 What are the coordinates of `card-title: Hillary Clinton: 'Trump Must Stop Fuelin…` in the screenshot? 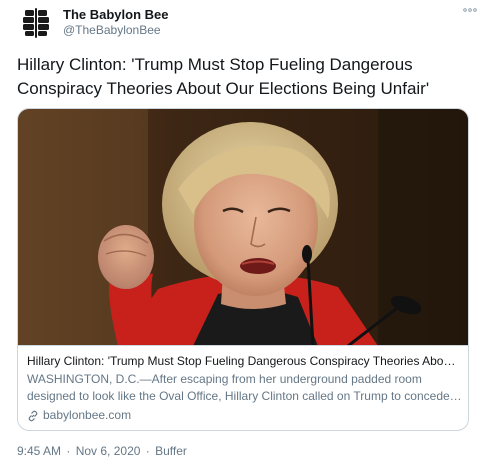 It's located at (244, 361).